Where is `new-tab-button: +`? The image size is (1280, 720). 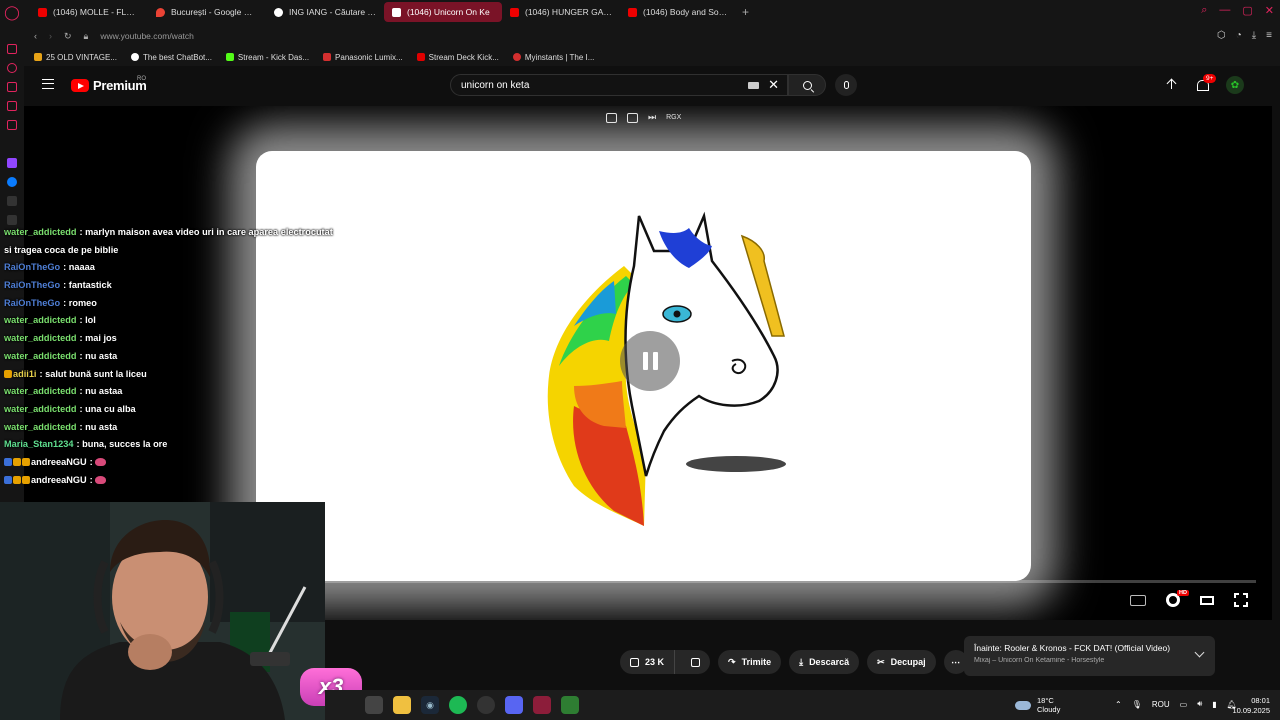
new-tab-button: + is located at coordinates (745, 12).